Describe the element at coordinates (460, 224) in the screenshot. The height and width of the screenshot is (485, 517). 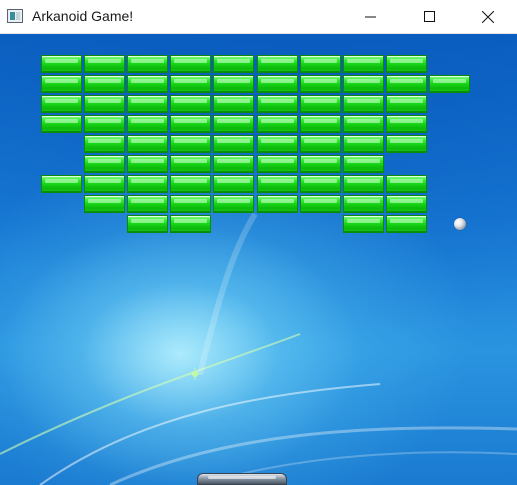
I see `ball` at that location.